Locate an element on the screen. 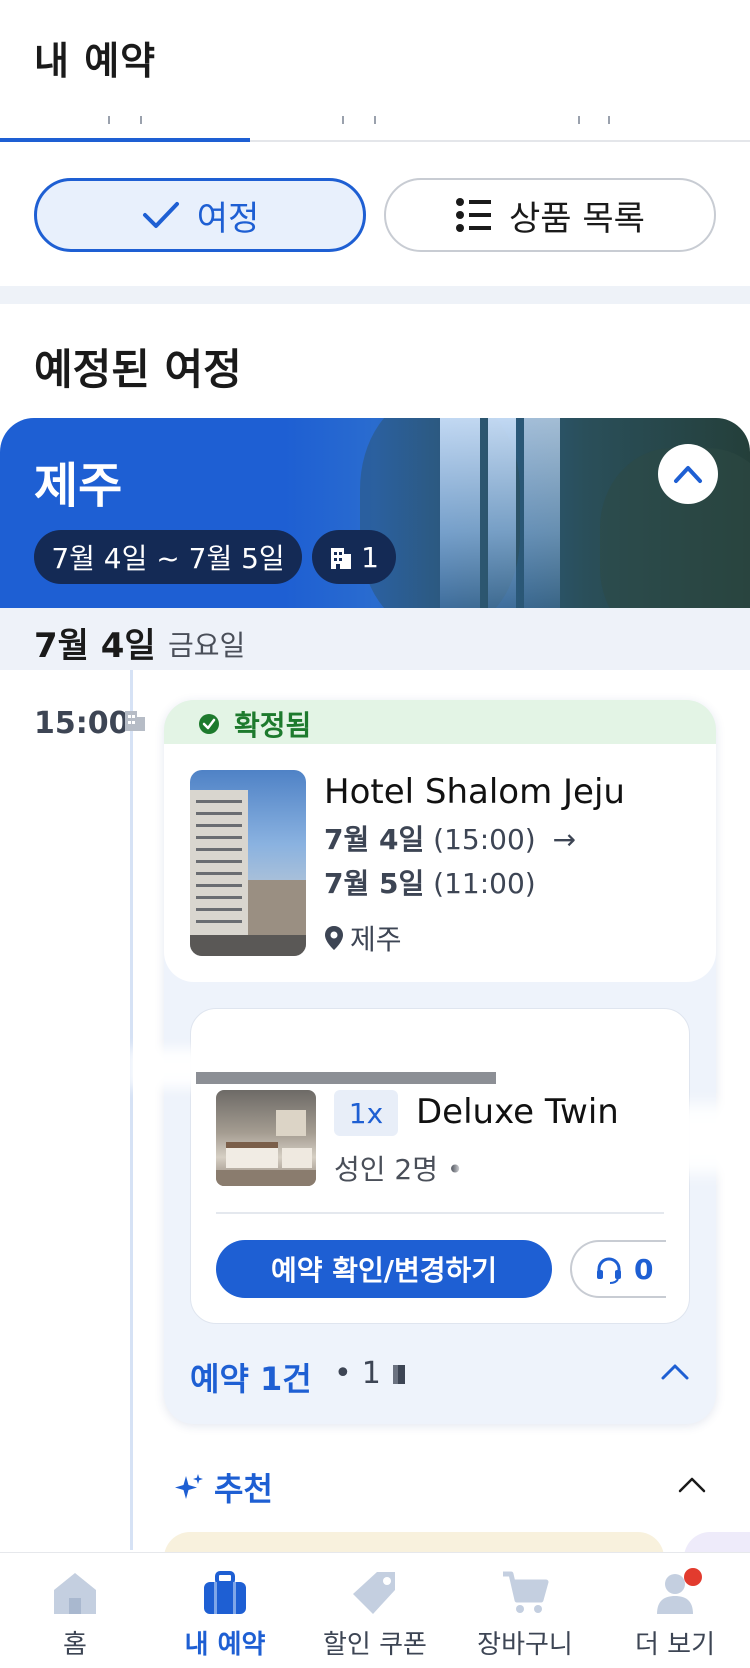  hotel-name: Hotel Shalom Jeju is located at coordinates (474, 792).